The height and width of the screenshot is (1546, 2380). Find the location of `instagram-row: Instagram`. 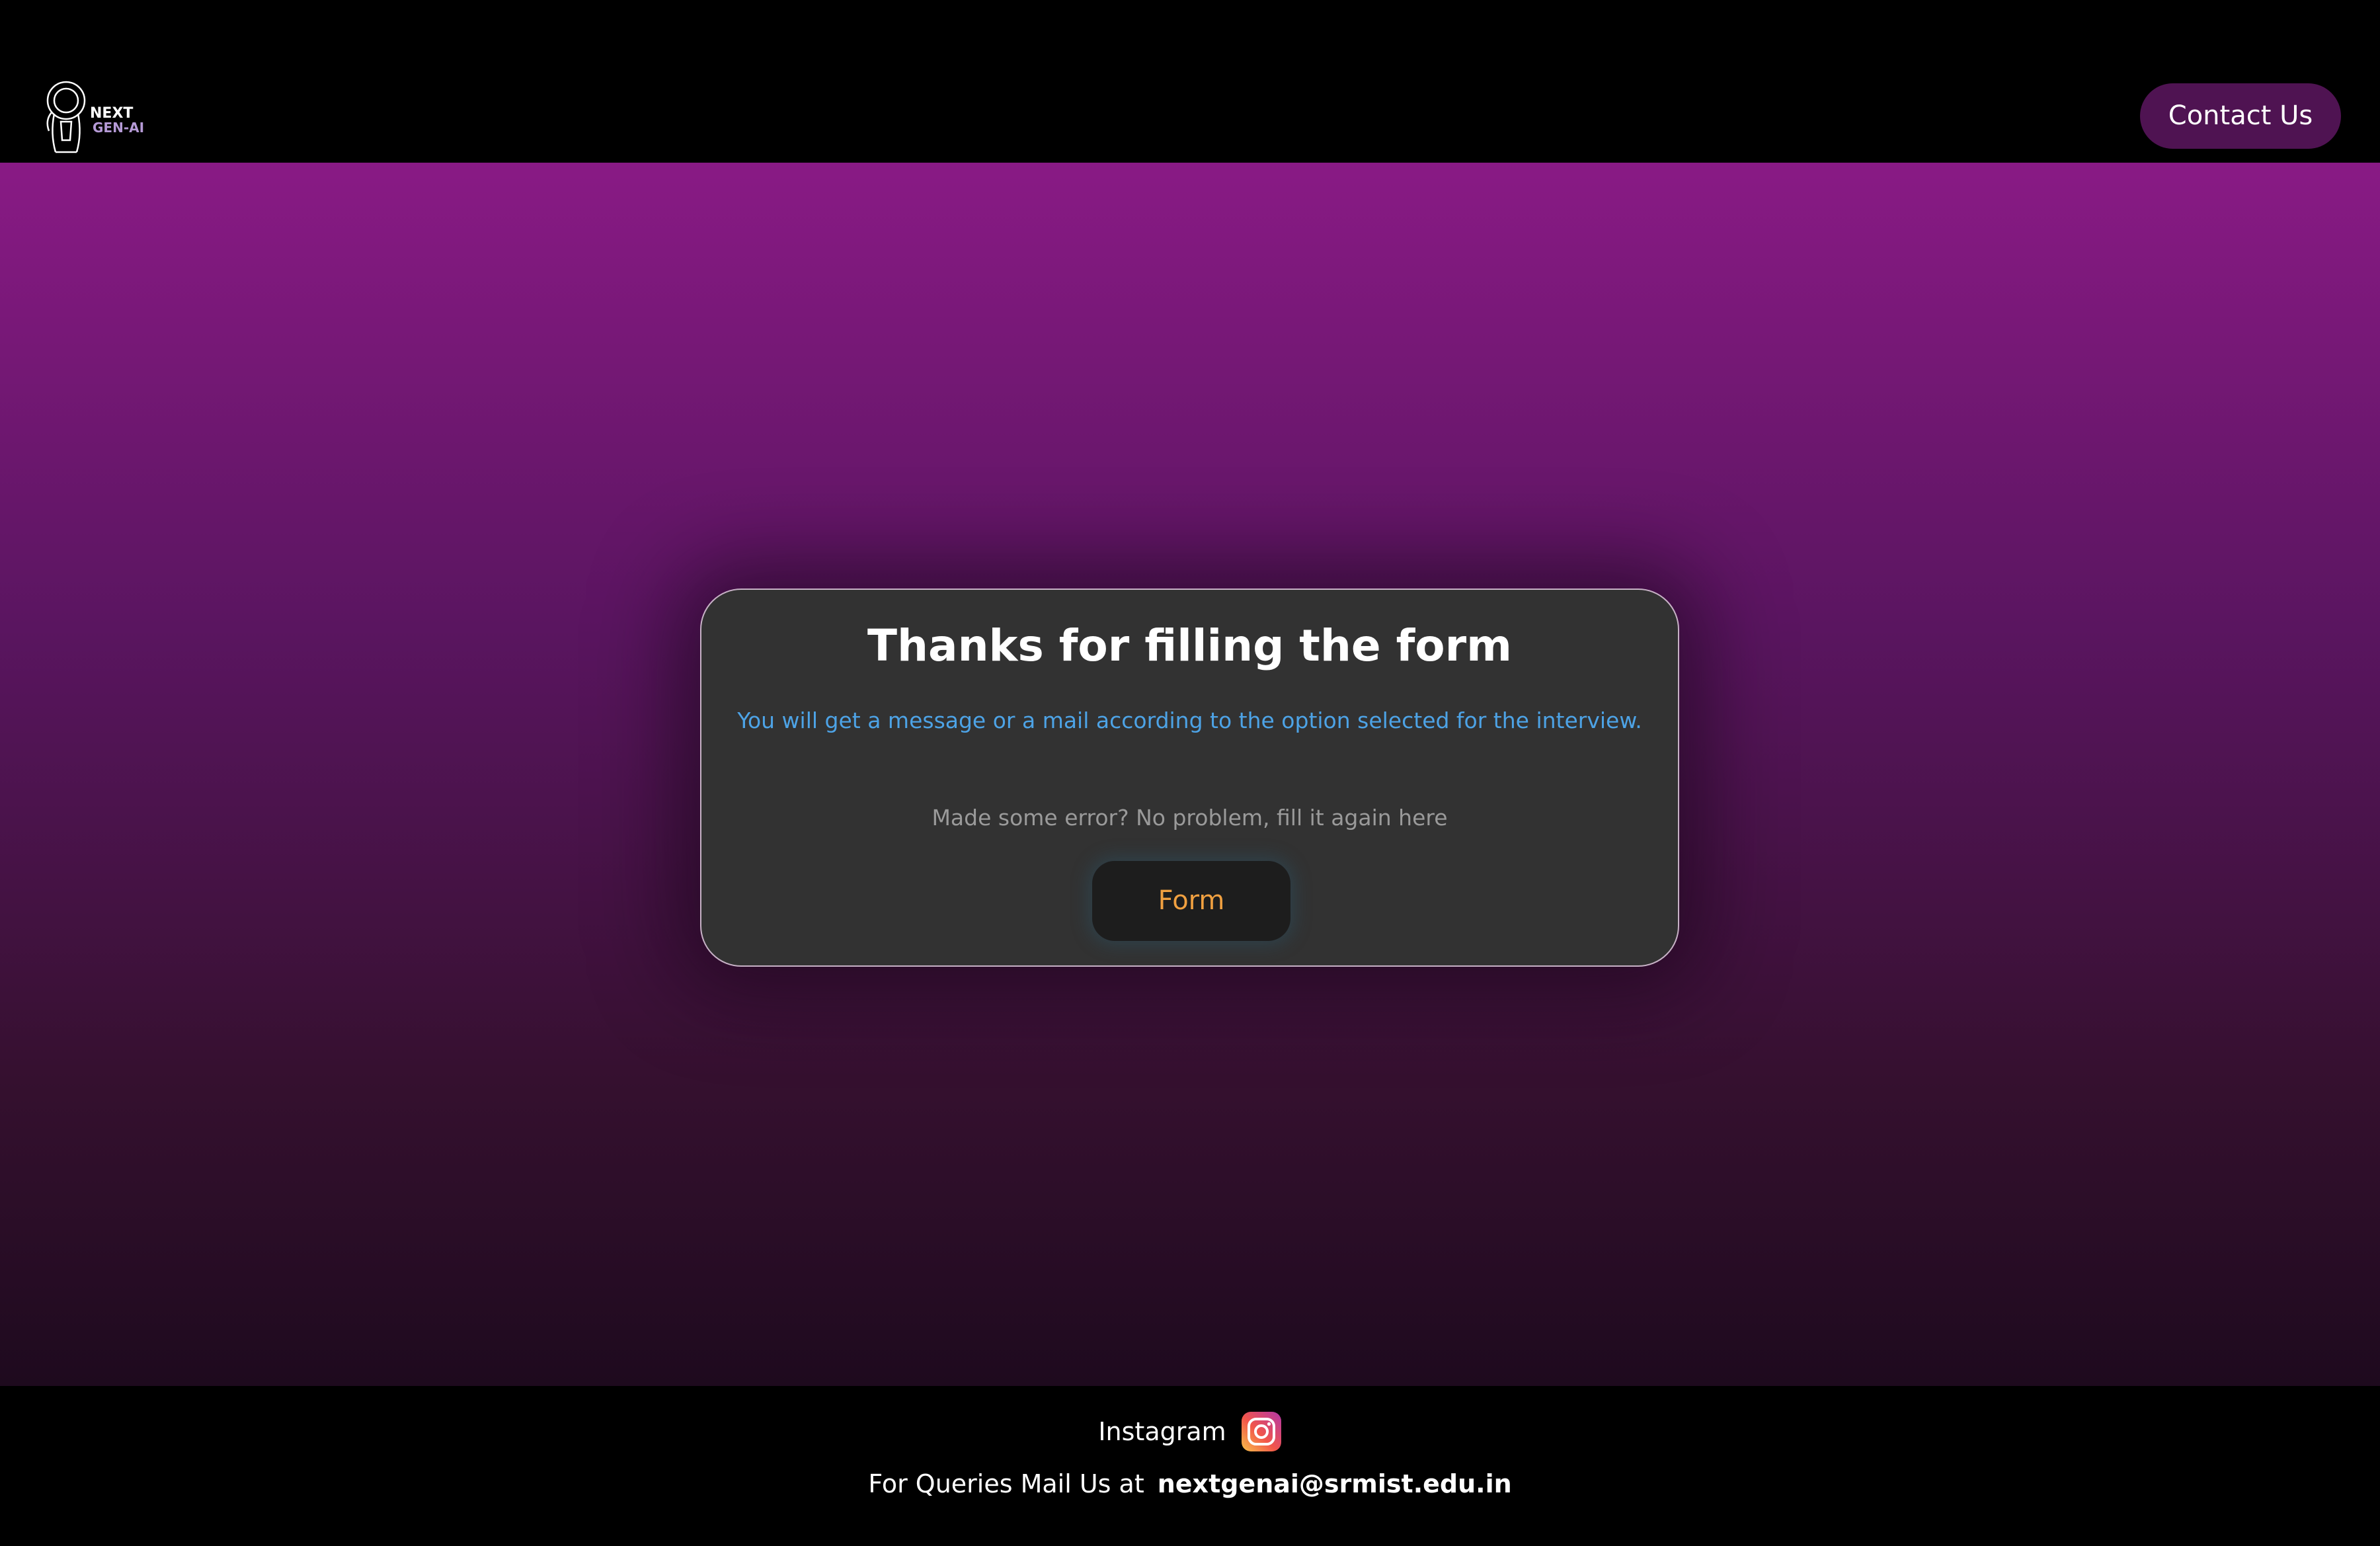

instagram-row: Instagram is located at coordinates (1190, 1431).